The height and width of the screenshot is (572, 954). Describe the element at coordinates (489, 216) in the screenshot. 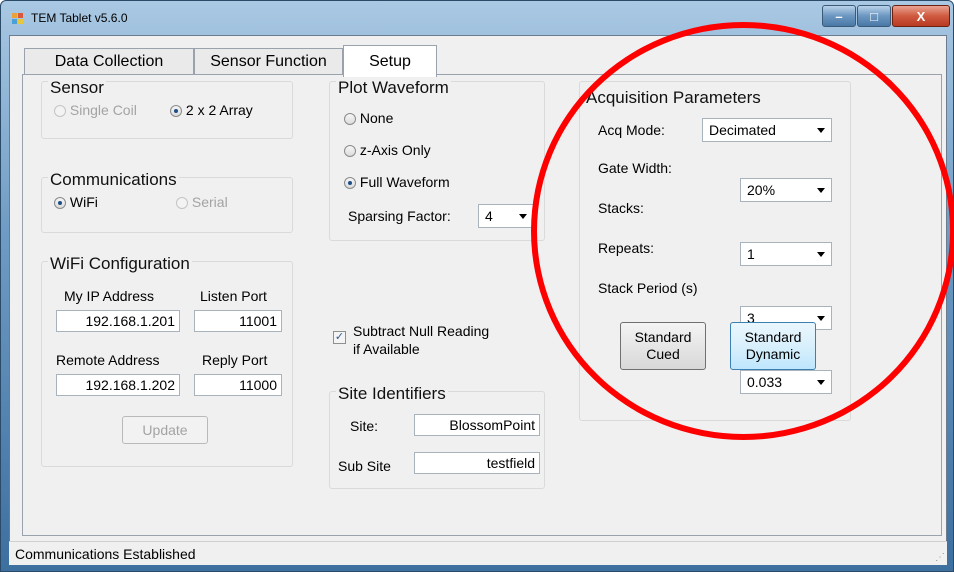

I see `sparsing-factor-value: 4` at that location.